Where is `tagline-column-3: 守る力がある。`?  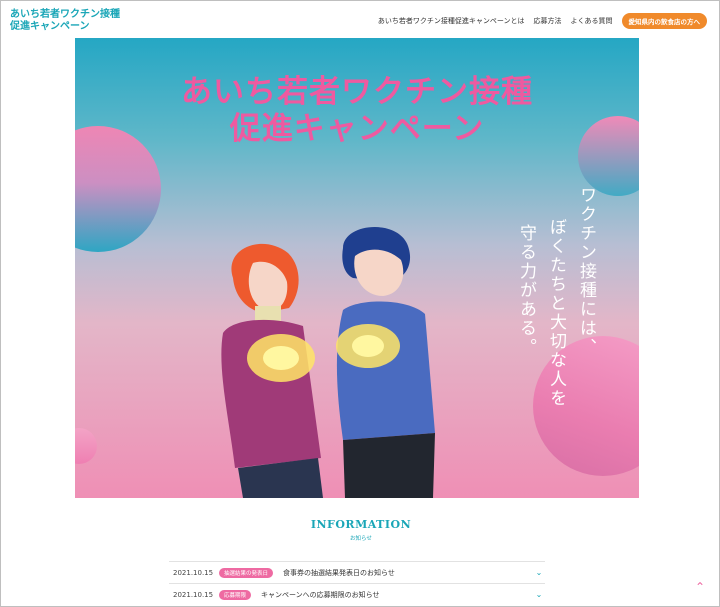 tagline-column-3: 守る力がある。 is located at coordinates (526, 290).